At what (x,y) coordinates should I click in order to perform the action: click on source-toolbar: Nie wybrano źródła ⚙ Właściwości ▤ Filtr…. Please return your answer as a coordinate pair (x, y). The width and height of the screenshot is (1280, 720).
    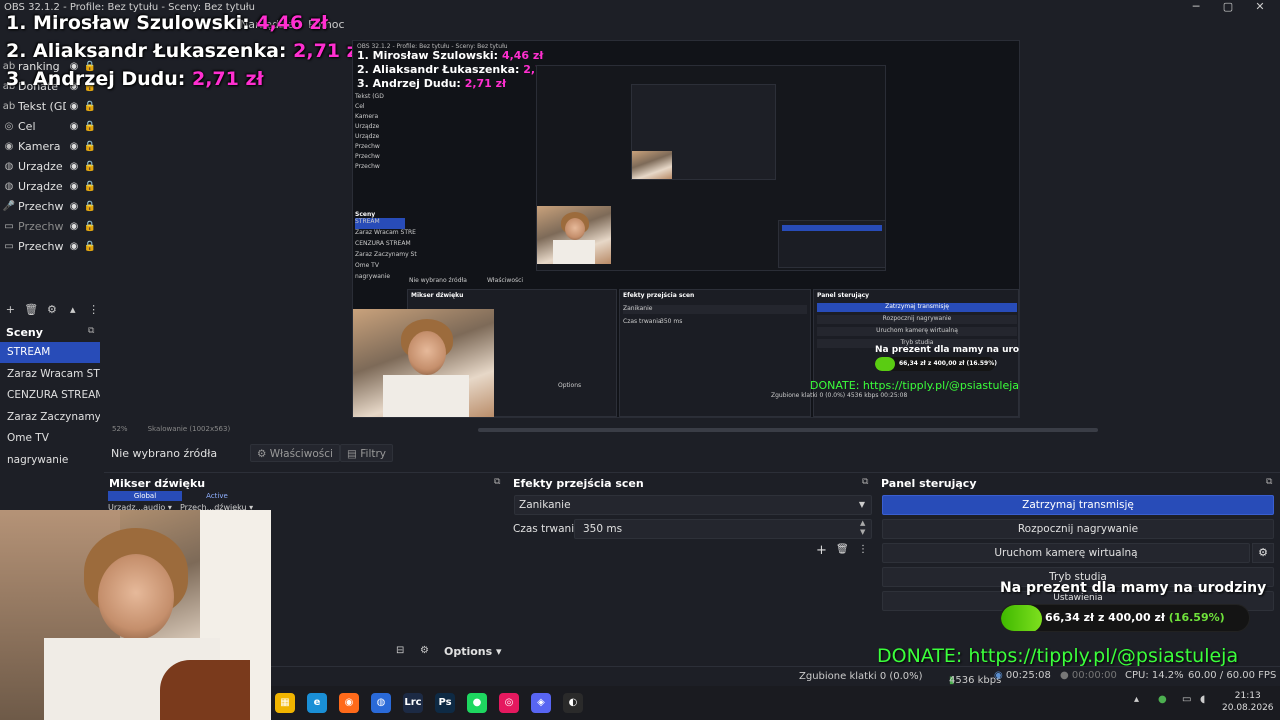
    Looking at the image, I should click on (692, 453).